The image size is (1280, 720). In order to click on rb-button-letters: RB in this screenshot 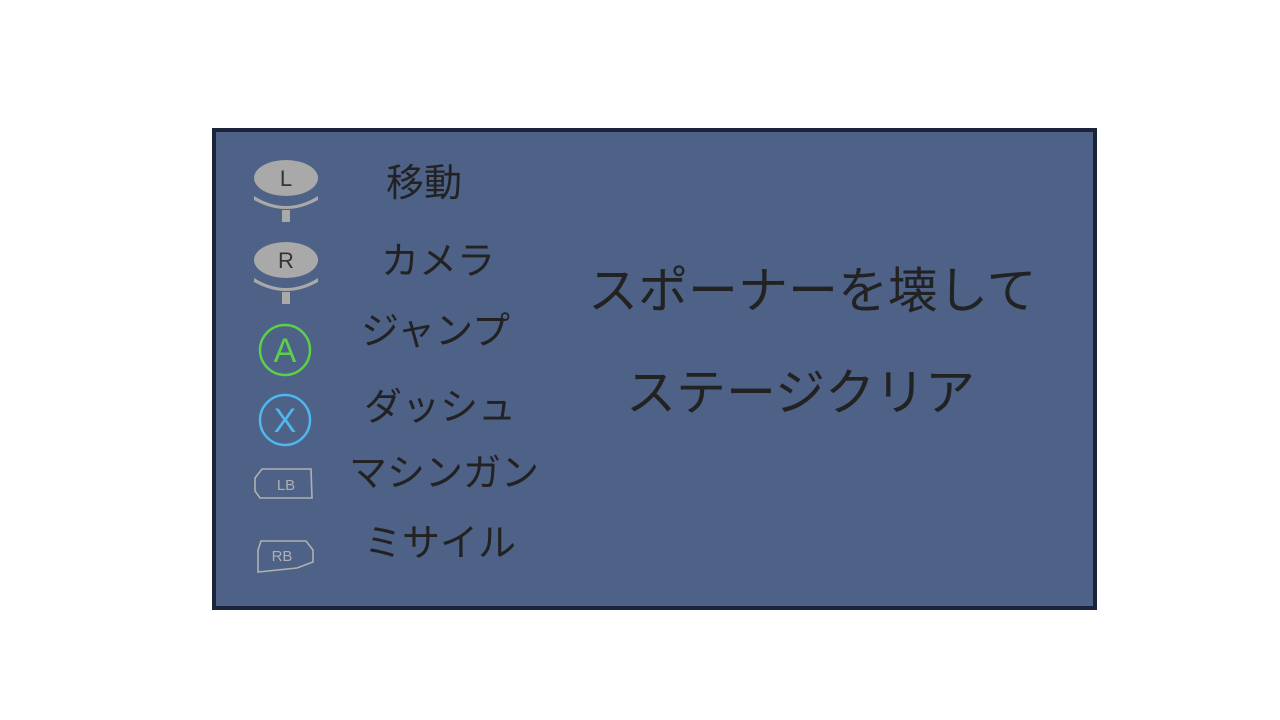, I will do `click(282, 556)`.